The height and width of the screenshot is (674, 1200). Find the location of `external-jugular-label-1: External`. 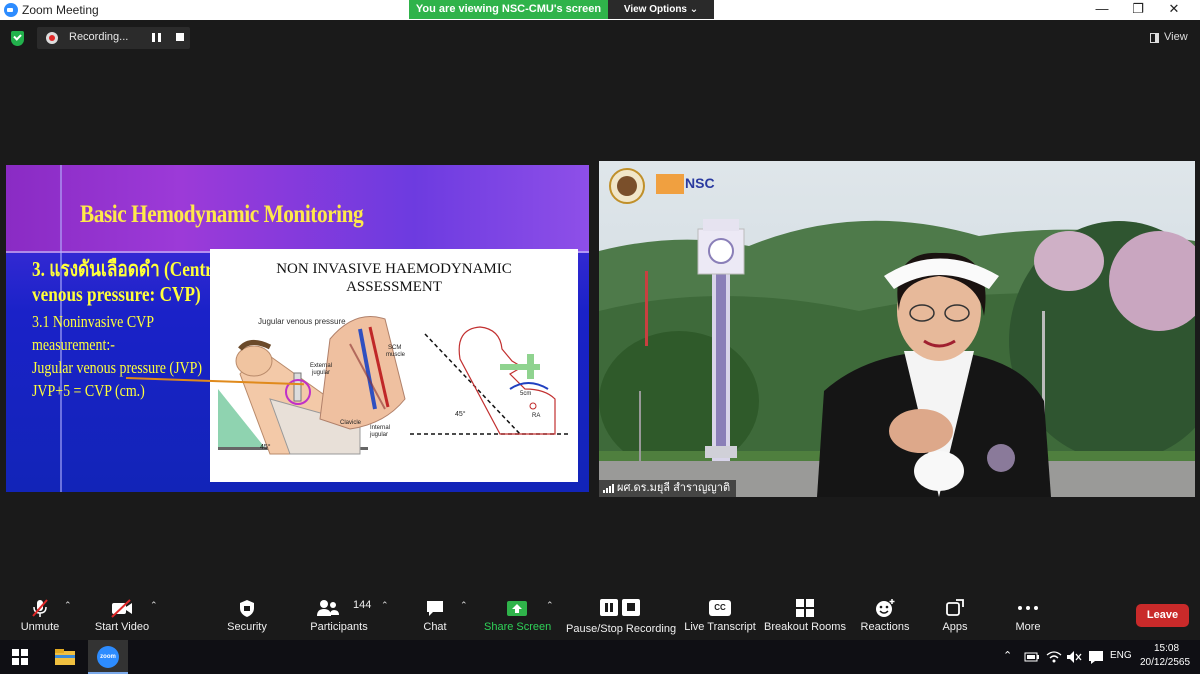

external-jugular-label-1: External is located at coordinates (321, 366).